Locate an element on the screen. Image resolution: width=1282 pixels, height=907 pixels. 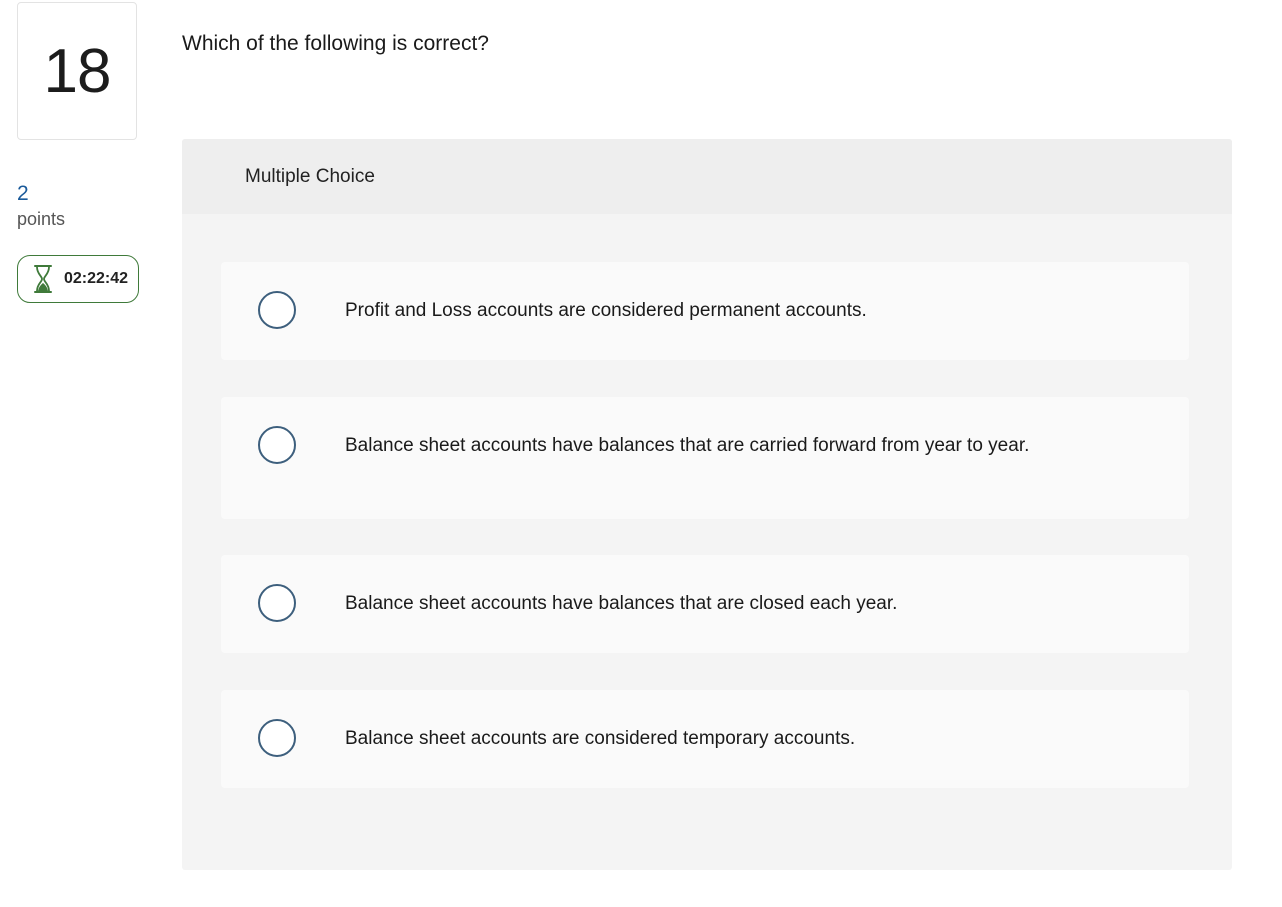
timer-badge: 02:22:42 is located at coordinates (78, 279).